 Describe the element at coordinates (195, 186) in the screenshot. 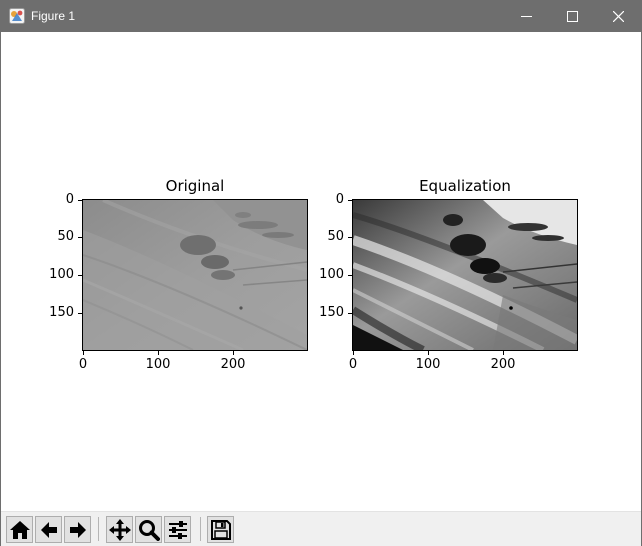

I see `axes-title-original: Original` at that location.